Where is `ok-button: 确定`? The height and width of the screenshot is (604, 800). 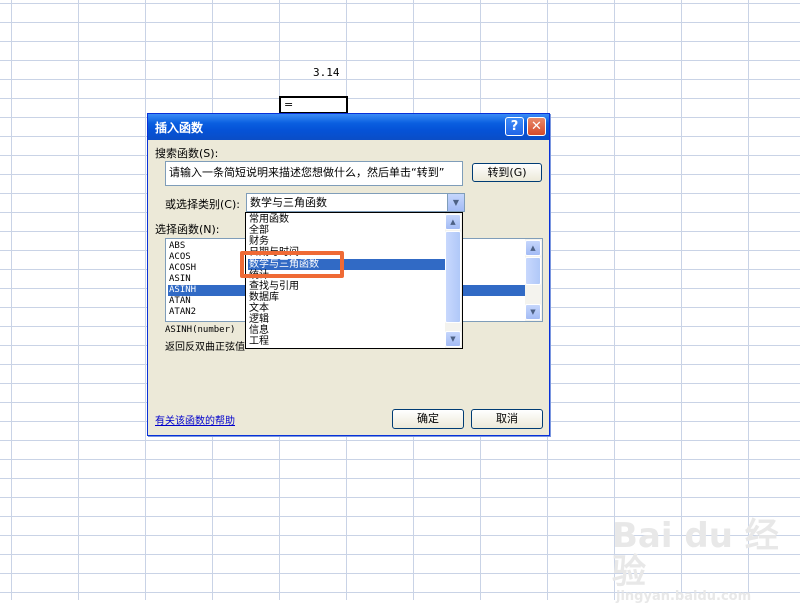 ok-button: 确定 is located at coordinates (428, 419).